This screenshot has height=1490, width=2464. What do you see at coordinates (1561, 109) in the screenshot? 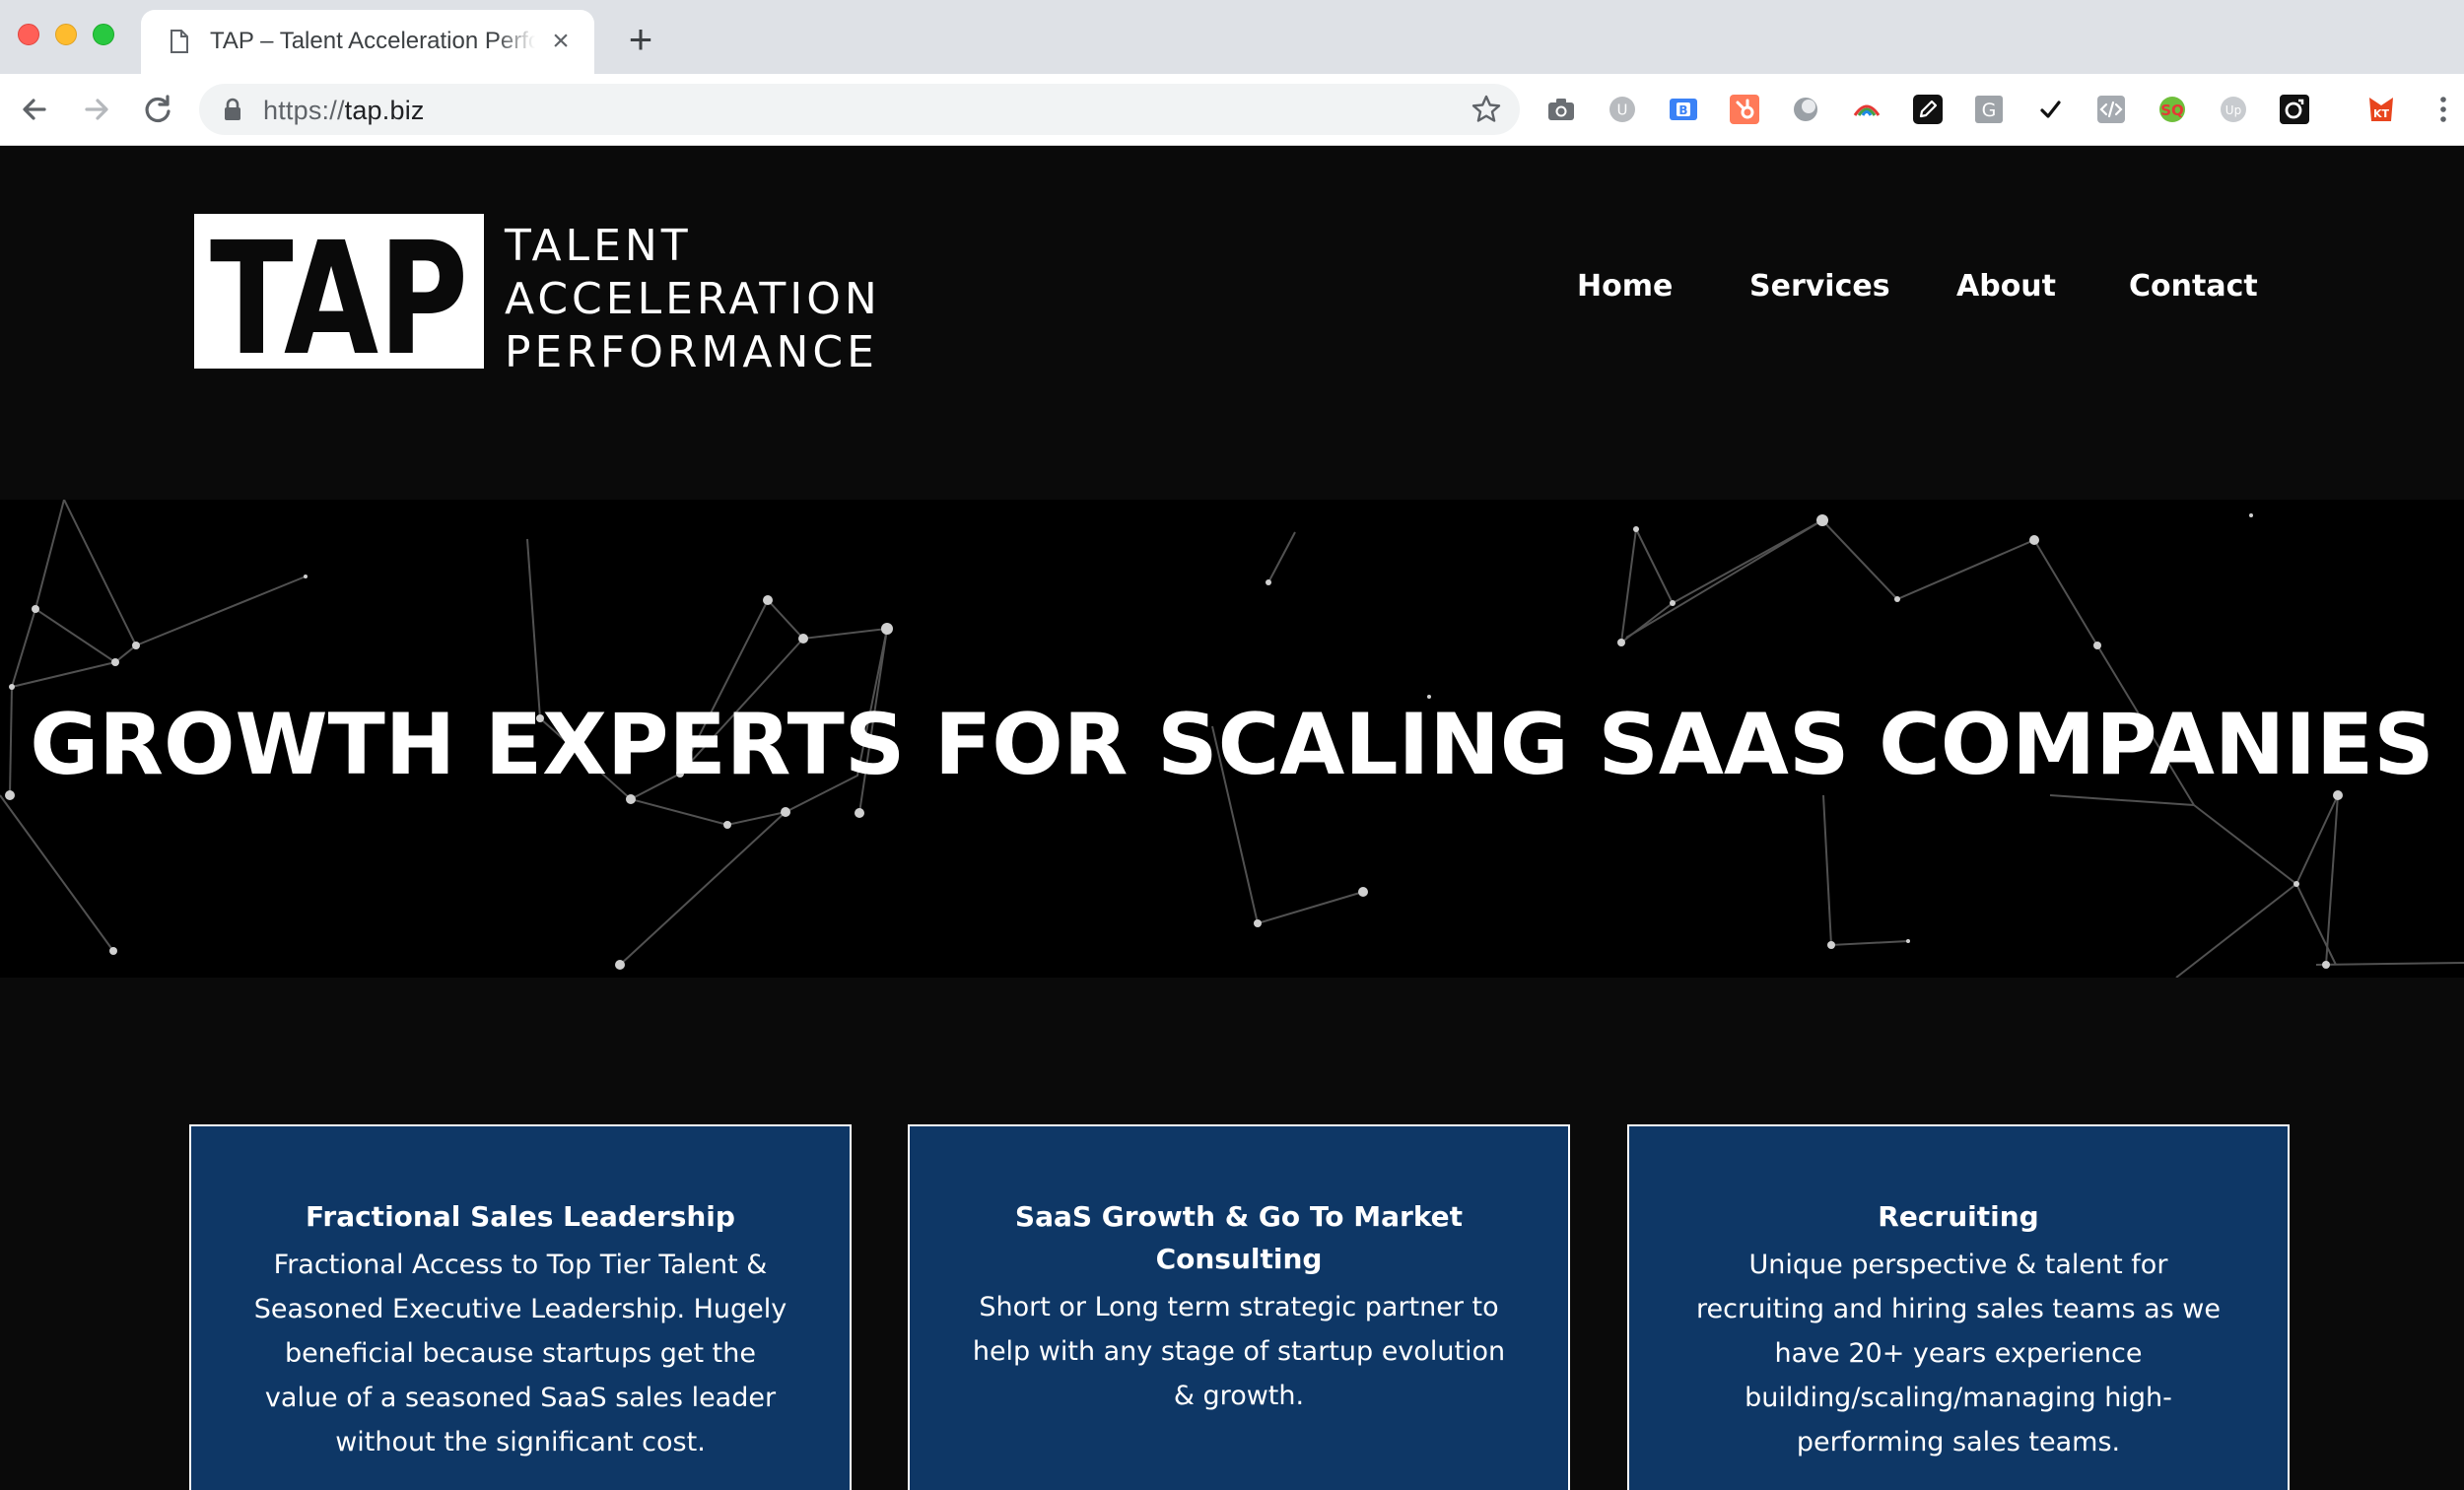
I see `camera-extension-icon` at bounding box center [1561, 109].